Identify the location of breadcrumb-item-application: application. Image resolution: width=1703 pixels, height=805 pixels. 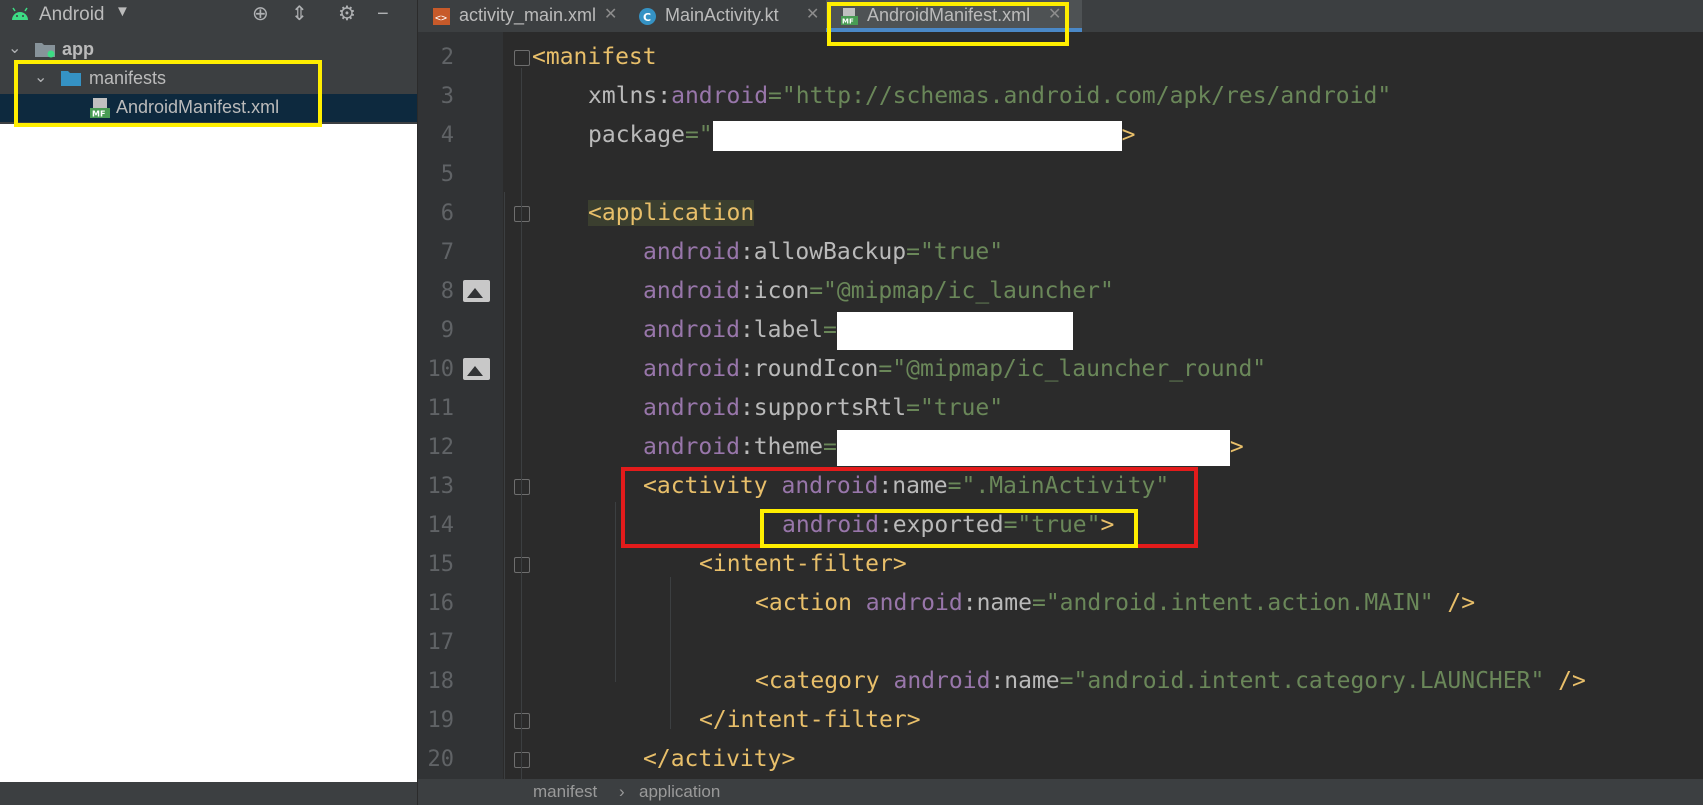
(679, 792).